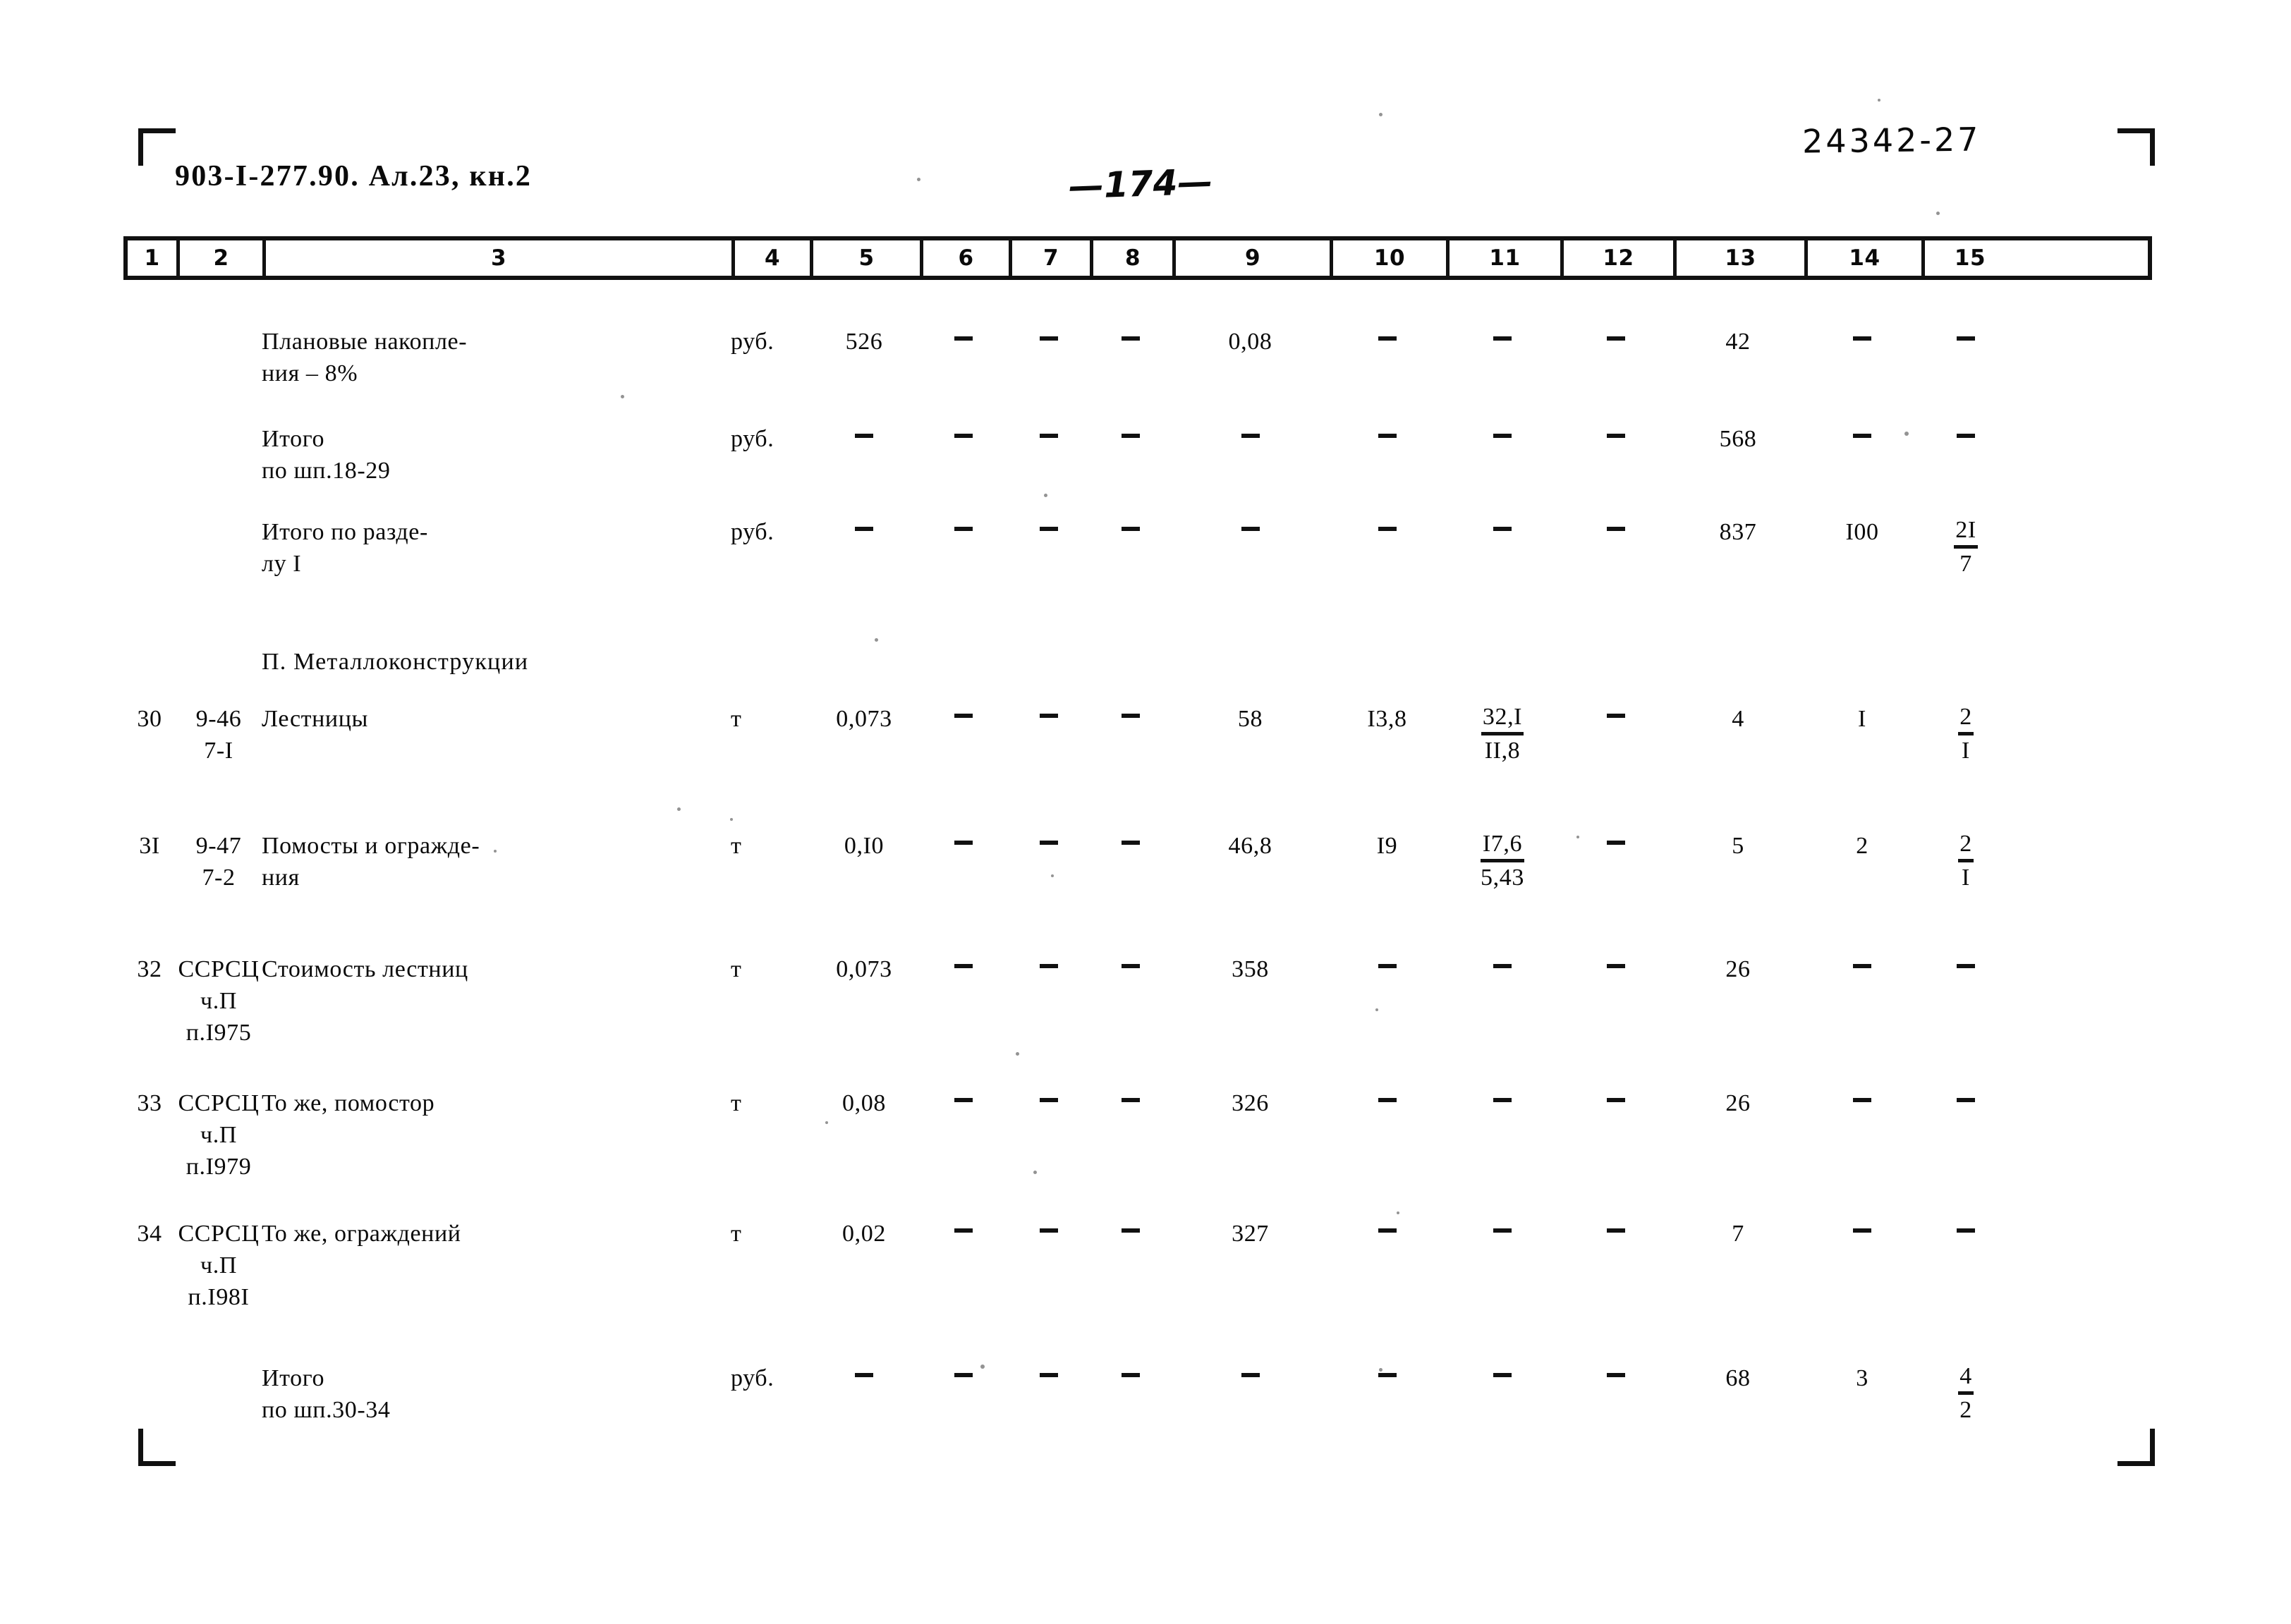  What do you see at coordinates (1250, 719) in the screenshot?
I see `table-cell-col9: 58` at bounding box center [1250, 719].